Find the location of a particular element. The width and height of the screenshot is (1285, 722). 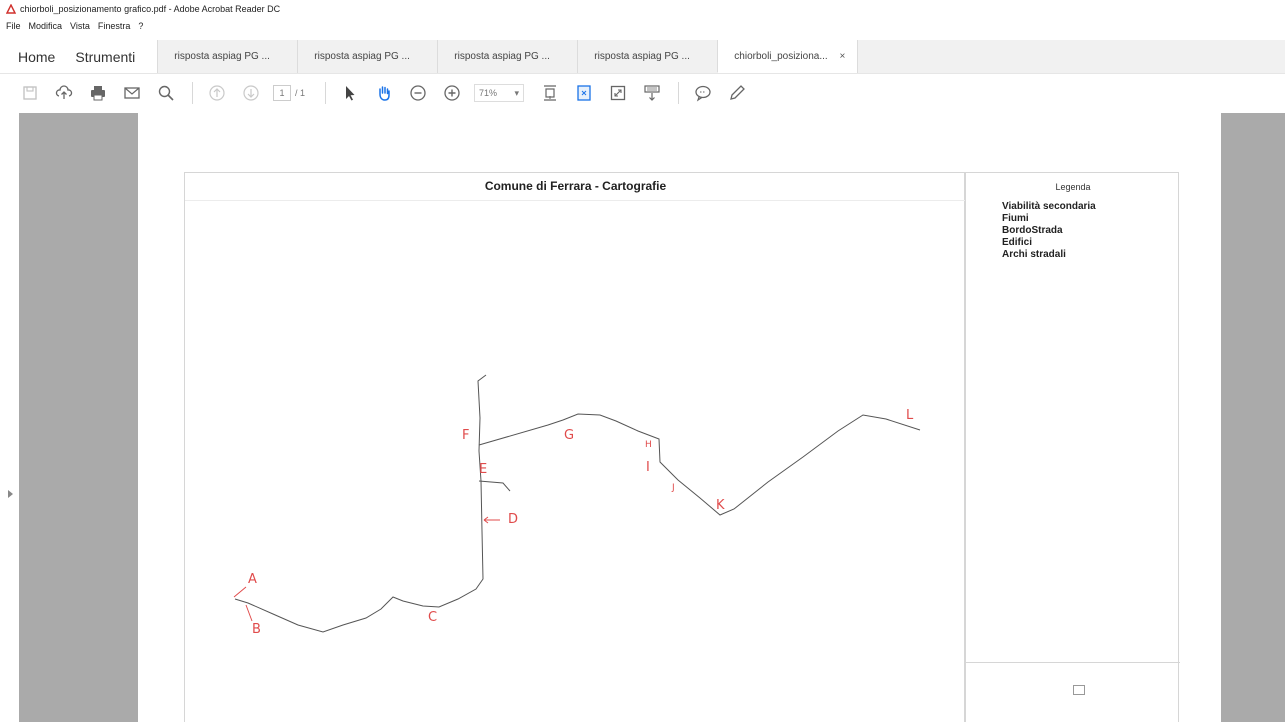

annotation-a: A is located at coordinates (252, 579).